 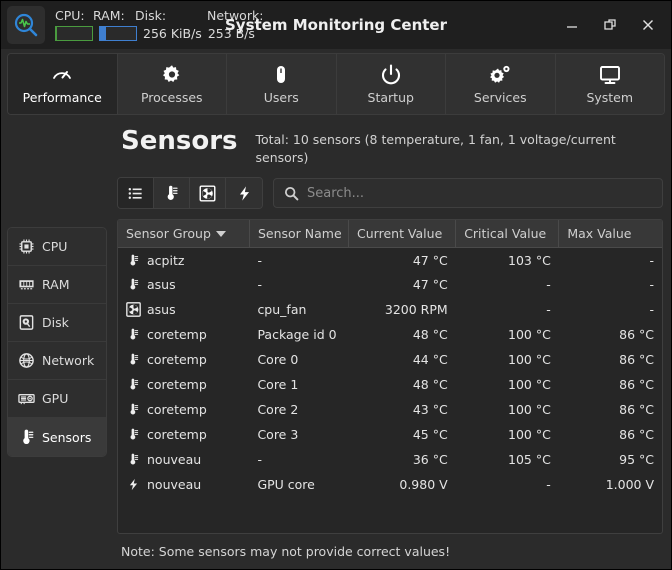 I want to click on table-row: nouveau GPU core 0.980 V - 1.000 V, so click(x=390, y=484).